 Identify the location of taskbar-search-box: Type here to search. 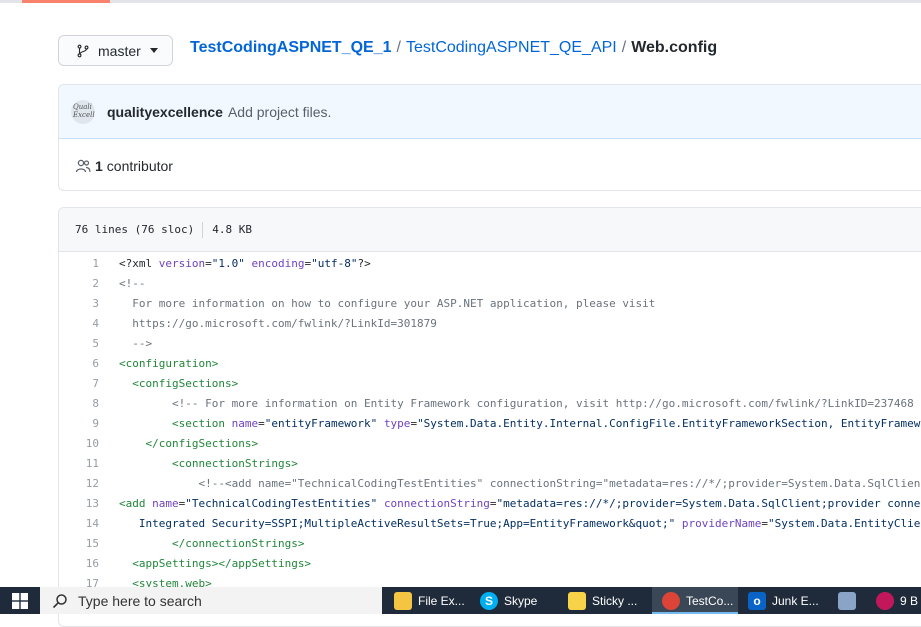
(211, 600).